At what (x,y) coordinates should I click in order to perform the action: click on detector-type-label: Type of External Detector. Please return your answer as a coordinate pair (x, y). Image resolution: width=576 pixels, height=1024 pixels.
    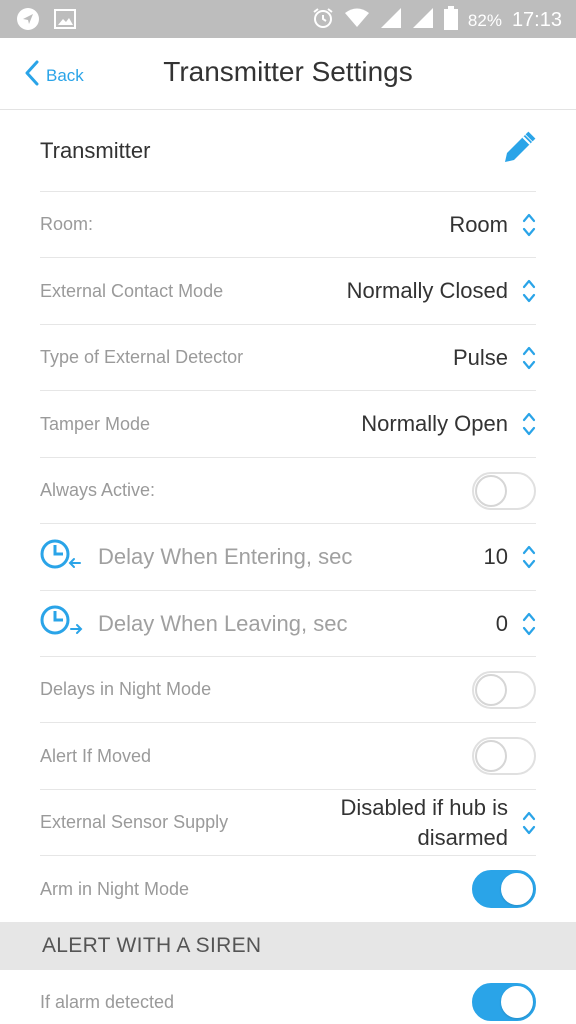
    Looking at the image, I should click on (142, 357).